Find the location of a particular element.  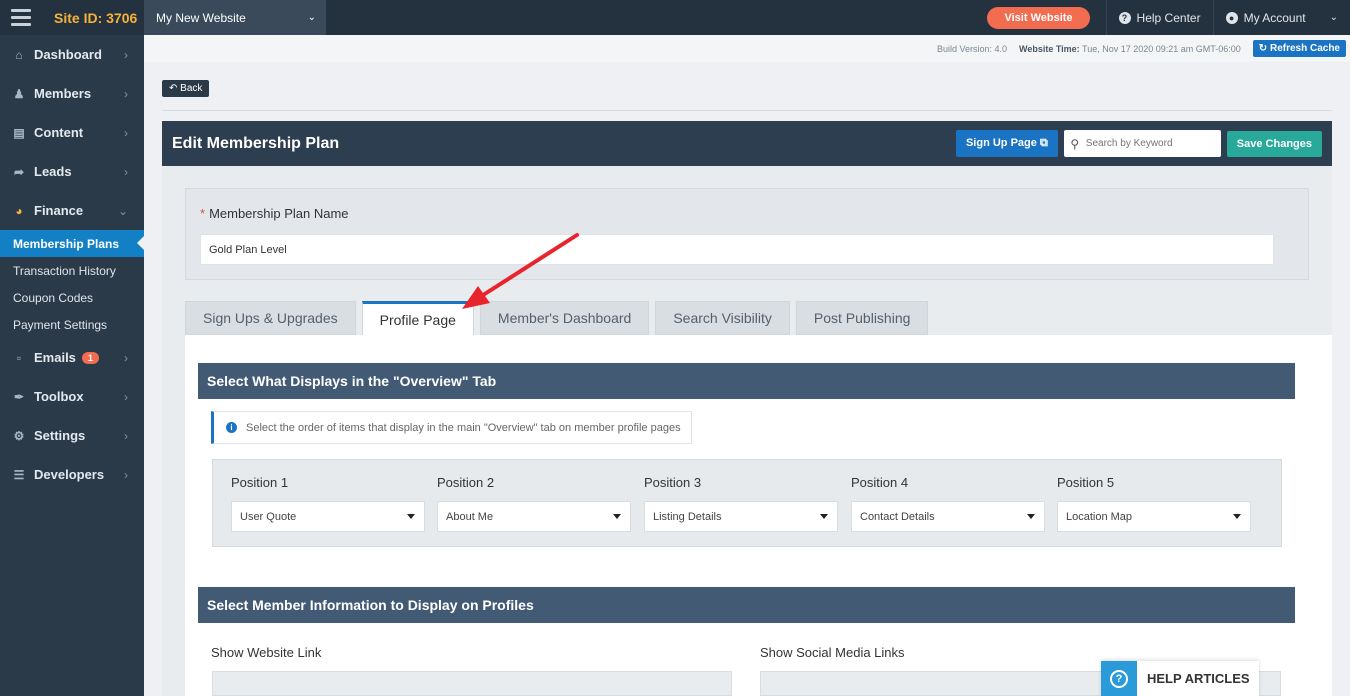

folder-icon: ▤ is located at coordinates (19, 132).